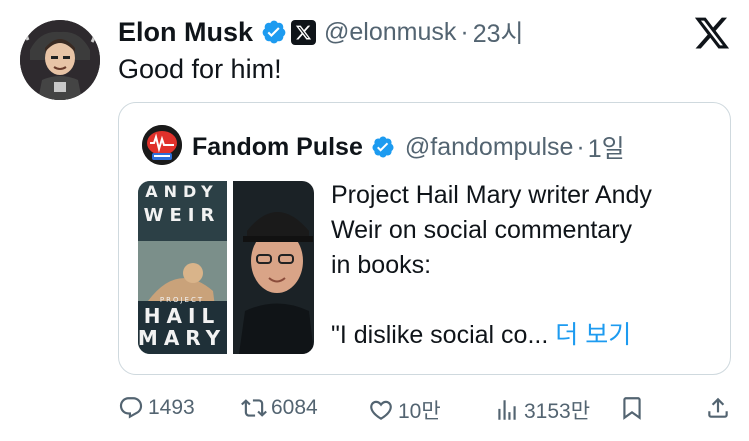 Image resolution: width=749 pixels, height=441 pixels. What do you see at coordinates (181, 191) in the screenshot?
I see `cover-author-first: ANDY` at bounding box center [181, 191].